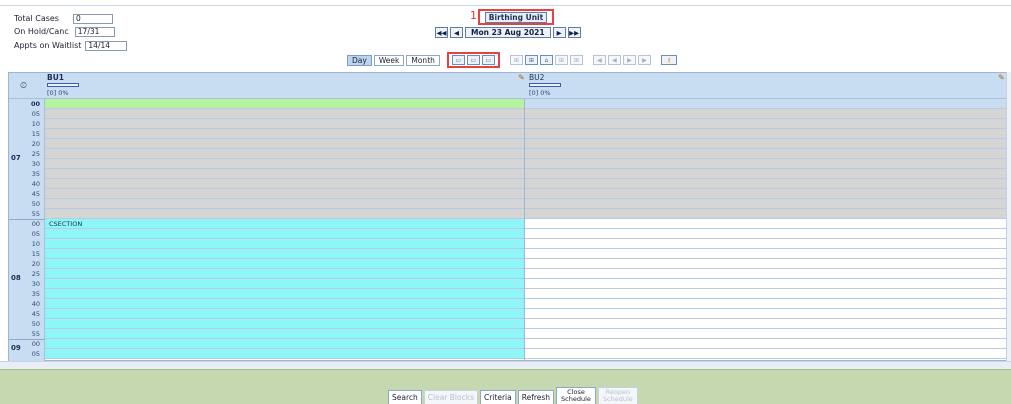  Describe the element at coordinates (497, 397) in the screenshot. I see `criteria-button: Criteria` at that location.